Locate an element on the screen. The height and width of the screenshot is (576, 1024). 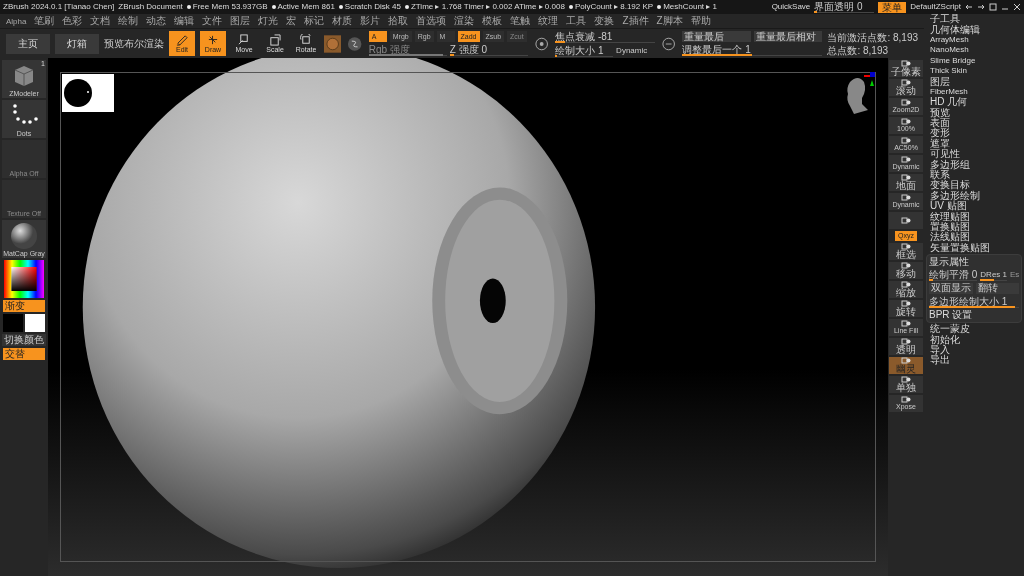
slider: 绘制平滑 0 is located at coordinates (953, 275).